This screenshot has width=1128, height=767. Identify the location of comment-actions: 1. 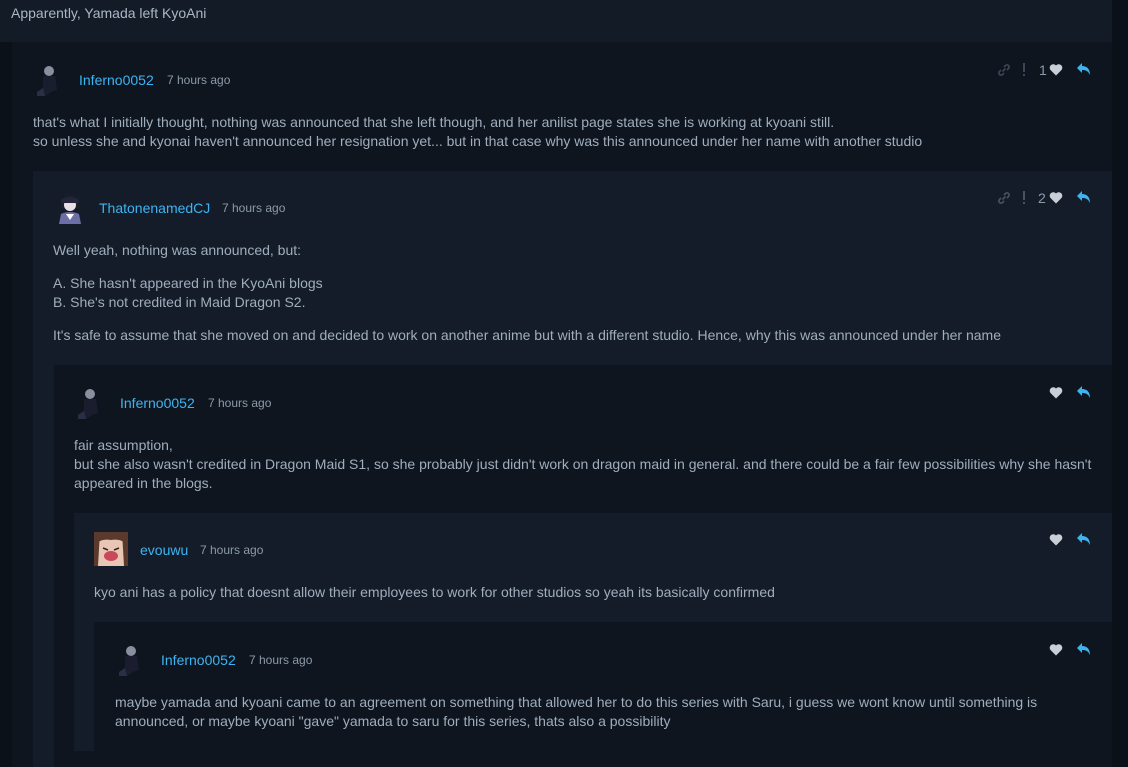
(1044, 71).